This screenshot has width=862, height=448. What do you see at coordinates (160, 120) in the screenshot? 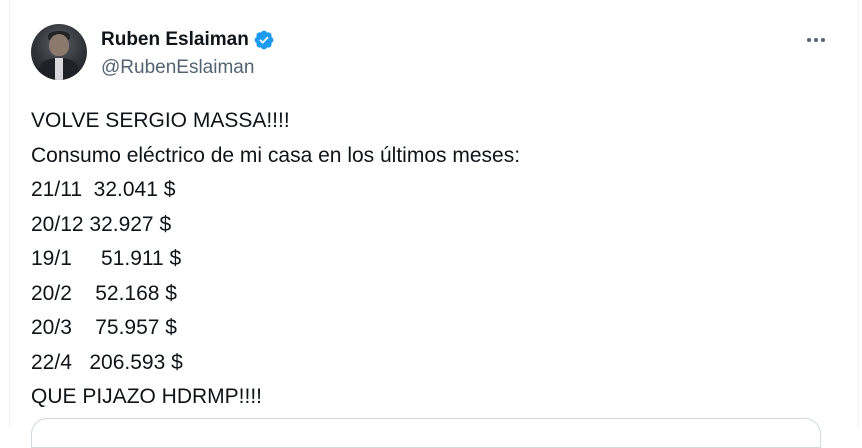
I see `tweet-line: VOLVE SERGIO MASSA!!!!` at bounding box center [160, 120].